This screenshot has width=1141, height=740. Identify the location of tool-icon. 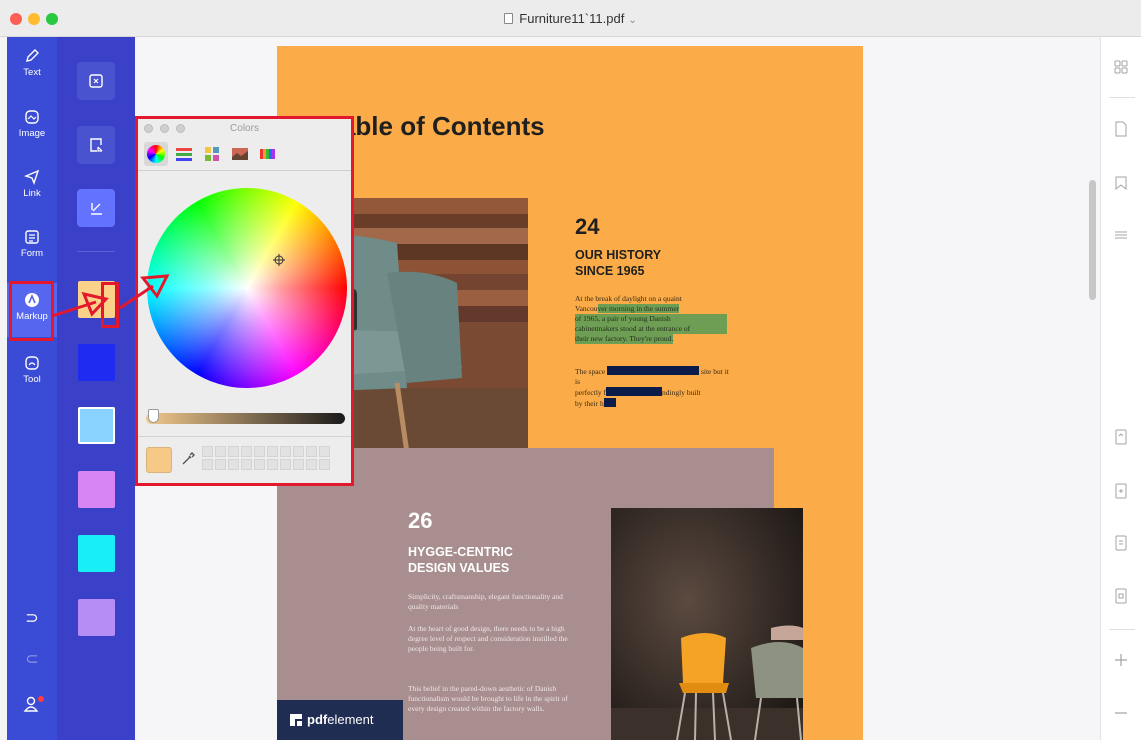
(32, 363).